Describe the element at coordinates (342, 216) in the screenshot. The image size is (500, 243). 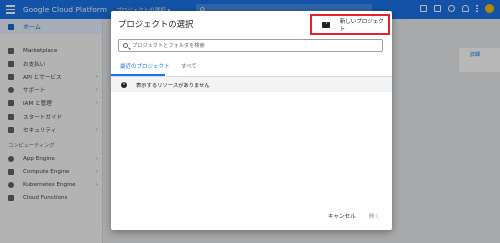
I see `cancel-button: キャンセル` at that location.